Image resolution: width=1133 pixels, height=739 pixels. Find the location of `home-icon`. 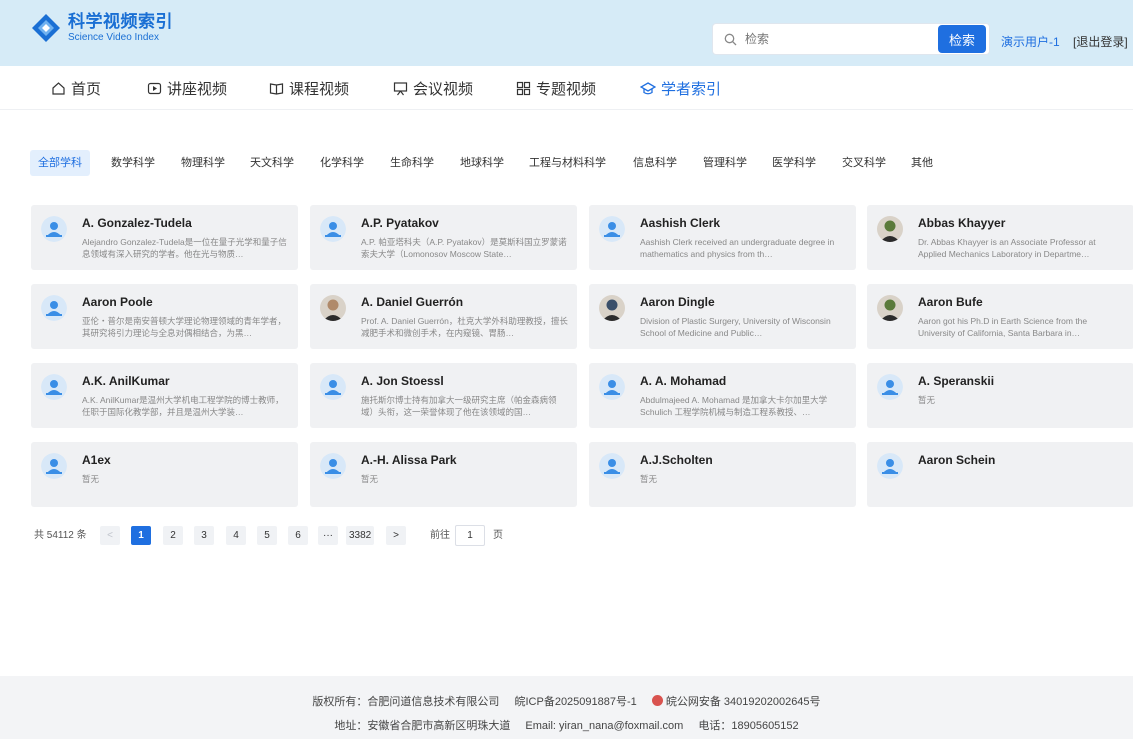

home-icon is located at coordinates (58, 89).